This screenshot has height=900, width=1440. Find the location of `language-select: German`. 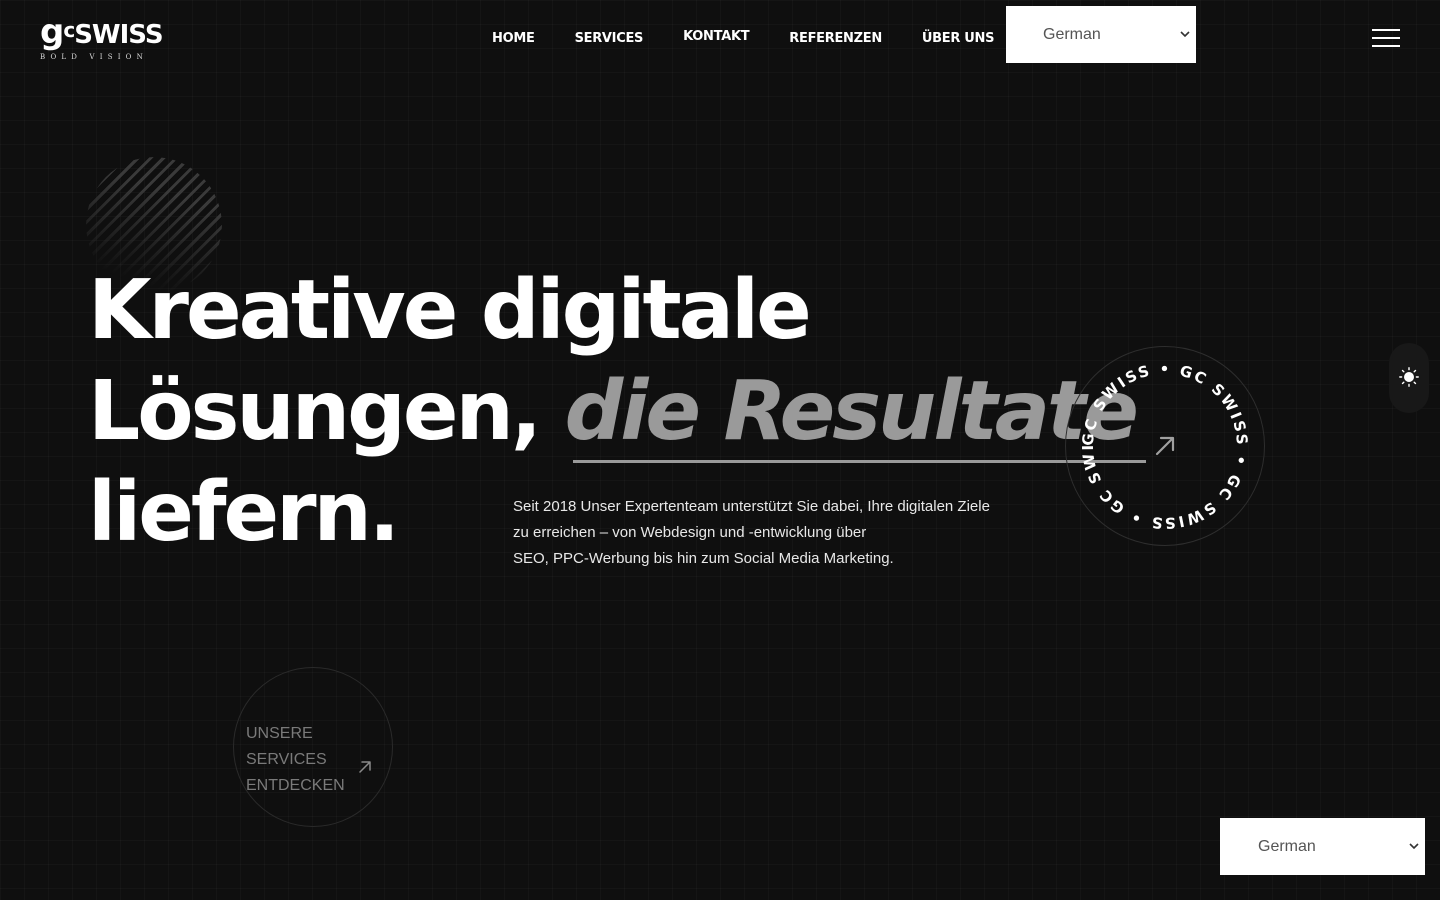

language-select: German is located at coordinates (1101, 34).